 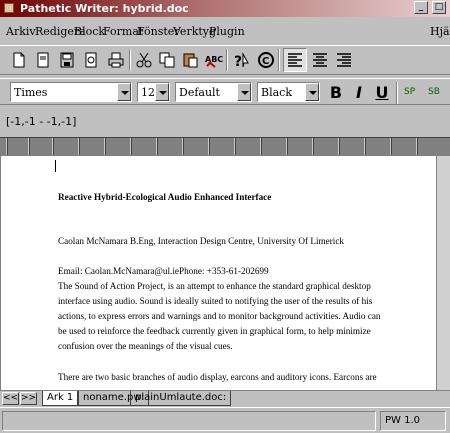 What do you see at coordinates (189, 421) in the screenshot?
I see `status-message` at bounding box center [189, 421].